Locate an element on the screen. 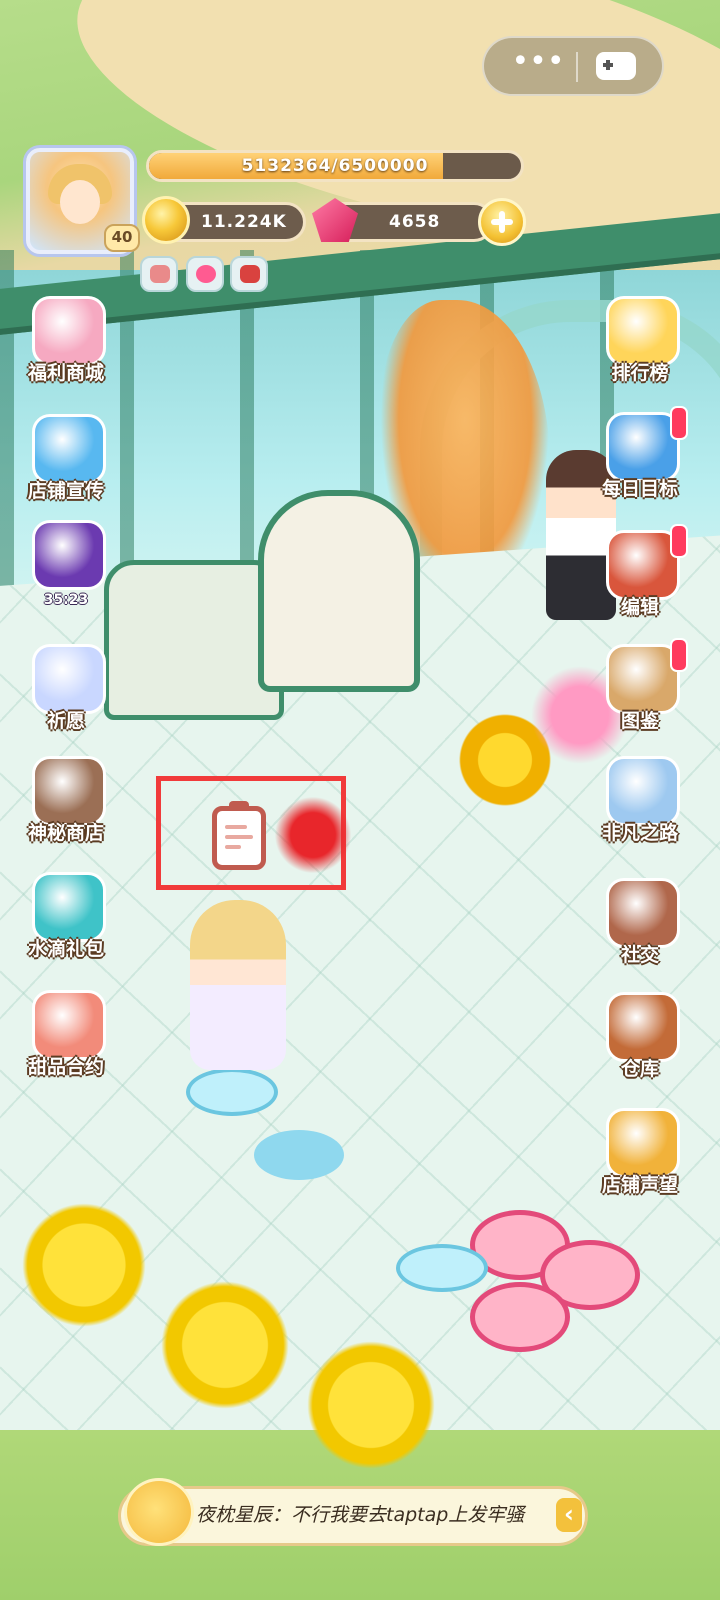 The height and width of the screenshot is (1600, 720). gamepad-icon is located at coordinates (616, 66).